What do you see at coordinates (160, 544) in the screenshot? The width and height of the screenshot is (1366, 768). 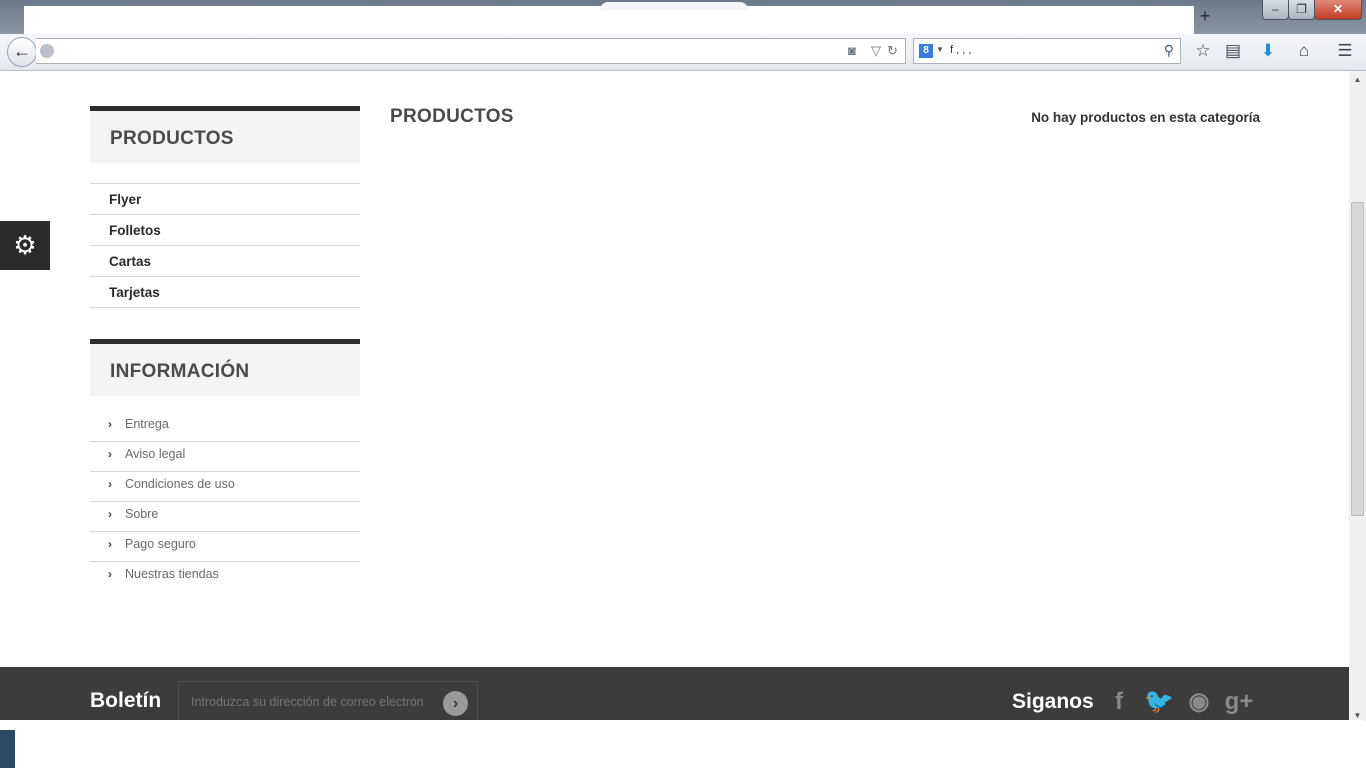 I see `info-link-label: Pago seguro` at bounding box center [160, 544].